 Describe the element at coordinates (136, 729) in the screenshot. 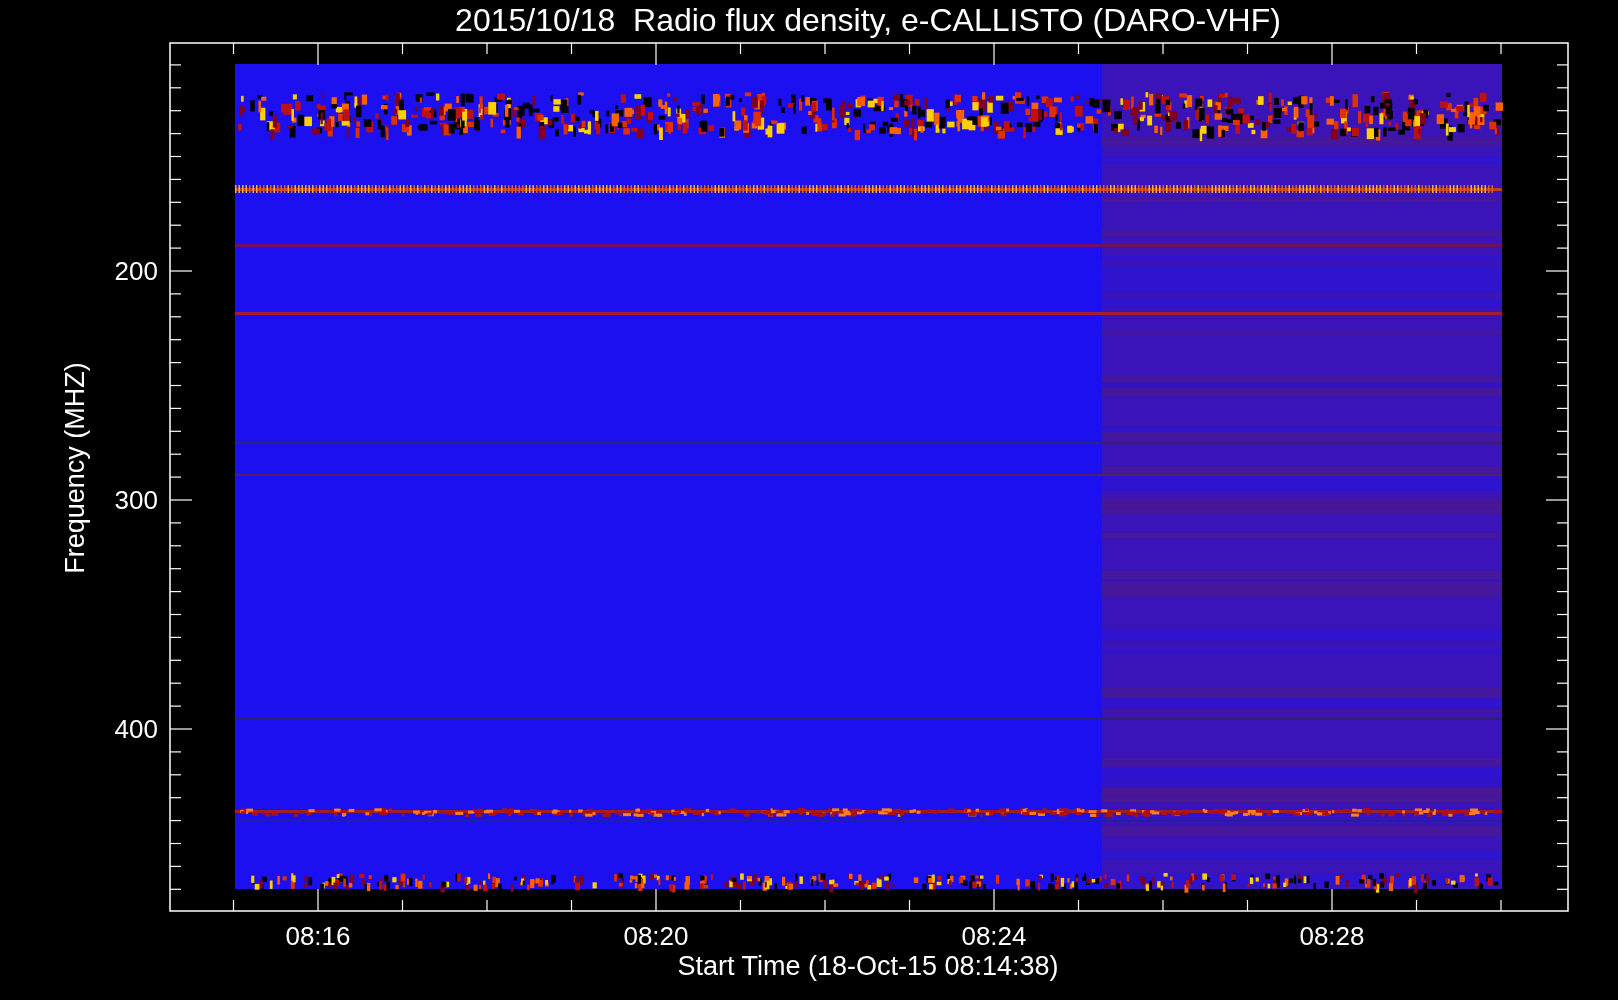

I see `tick-label: 400` at that location.